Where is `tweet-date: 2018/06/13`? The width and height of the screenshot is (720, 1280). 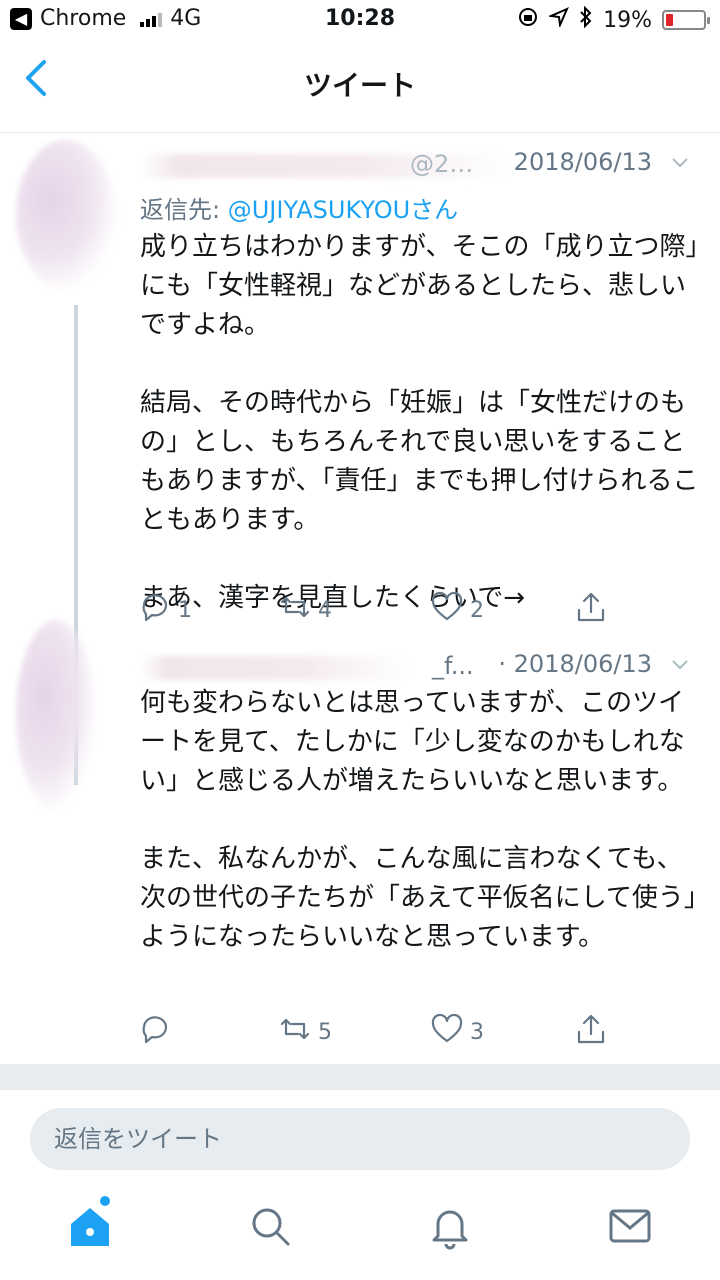
tweet-date: 2018/06/13 is located at coordinates (583, 162).